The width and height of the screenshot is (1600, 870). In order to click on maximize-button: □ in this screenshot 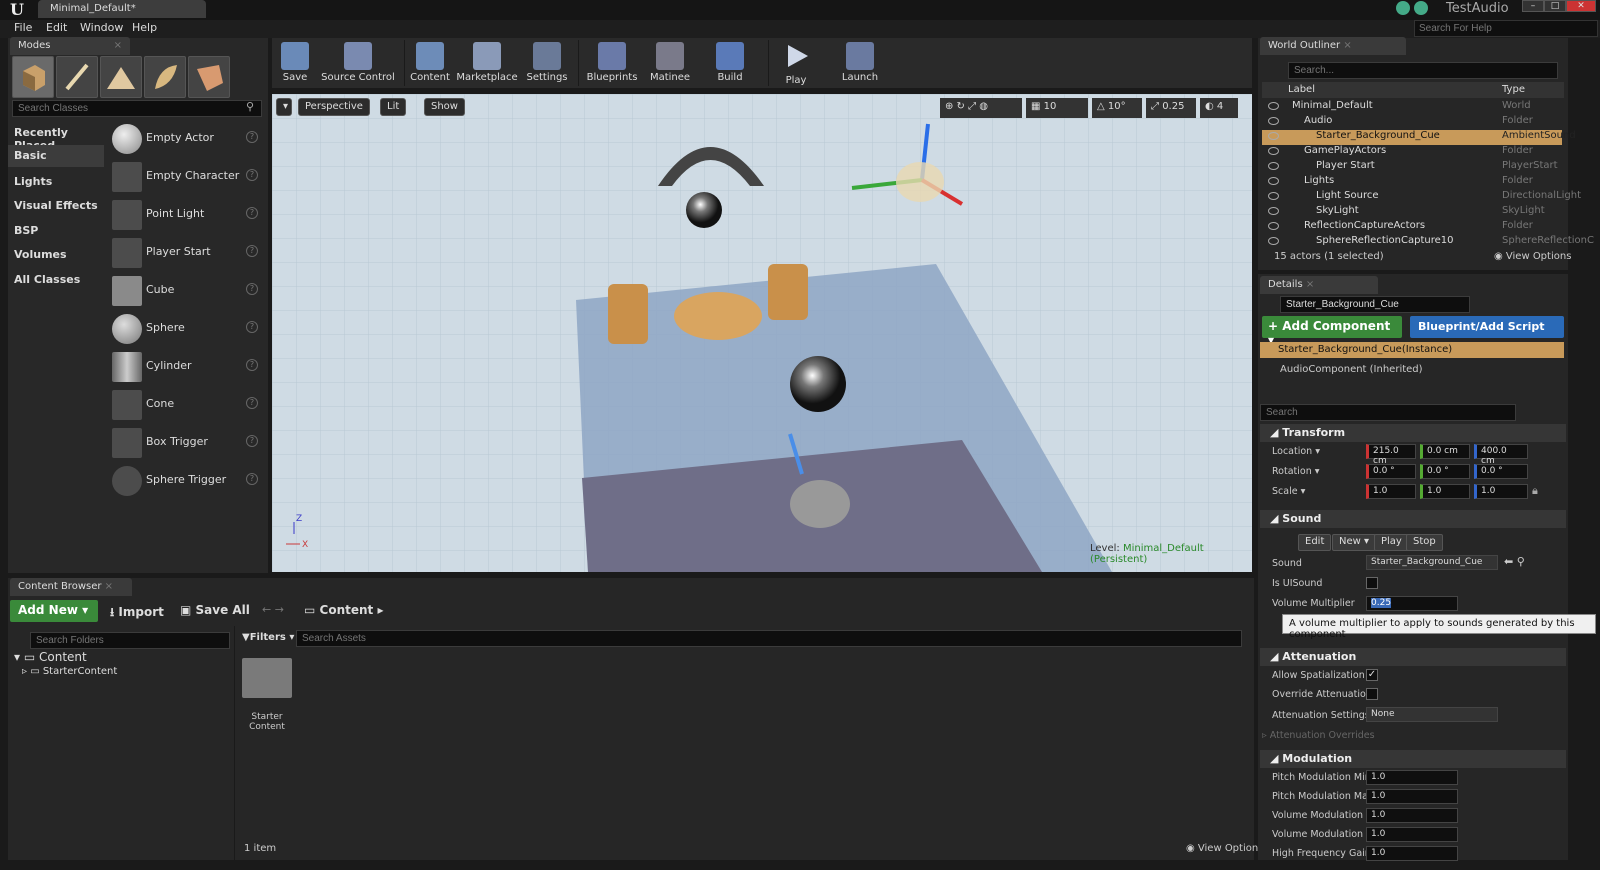, I will do `click(1555, 6)`.